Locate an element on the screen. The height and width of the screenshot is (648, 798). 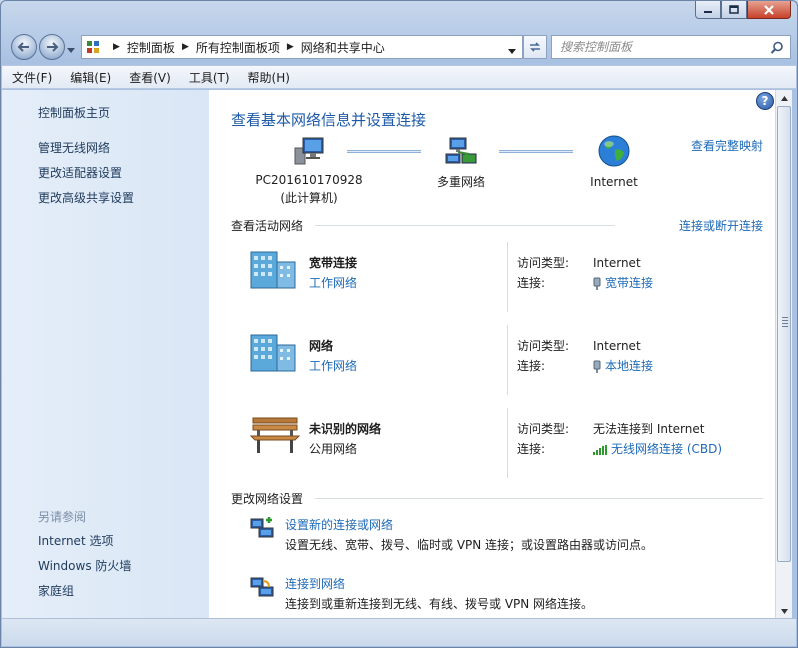
task-description: 设置无线、宽带、拨号、临时或 VPN 连接；或设置路由器或访问点。 is located at coordinates (469, 545).